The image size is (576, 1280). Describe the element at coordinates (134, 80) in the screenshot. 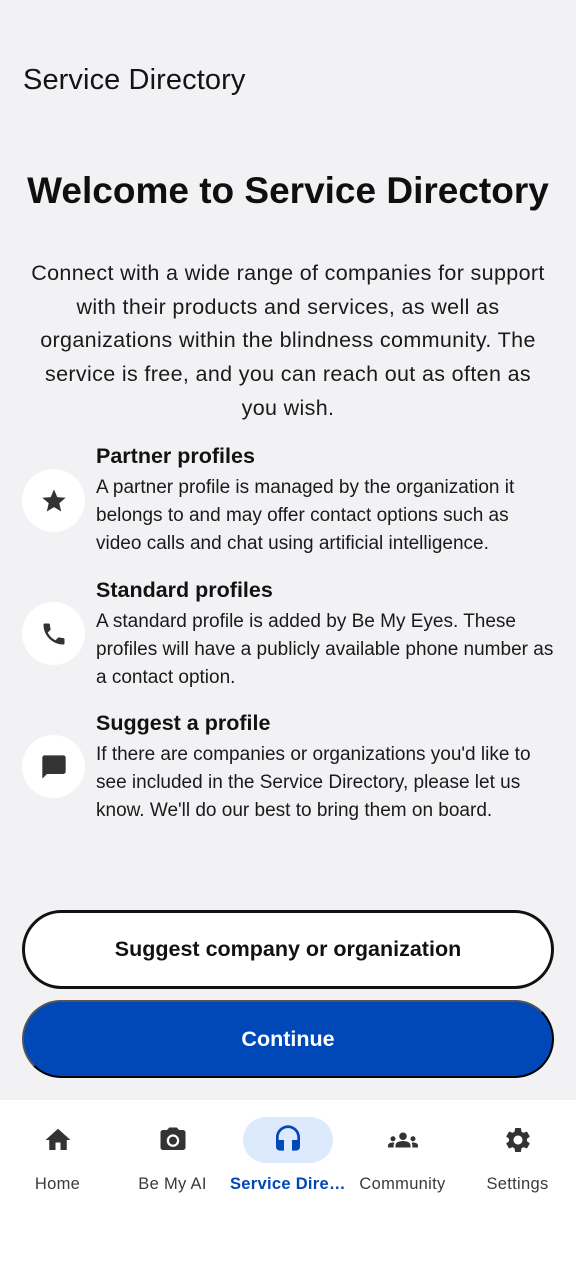

I see `page-title: Service Directory` at that location.